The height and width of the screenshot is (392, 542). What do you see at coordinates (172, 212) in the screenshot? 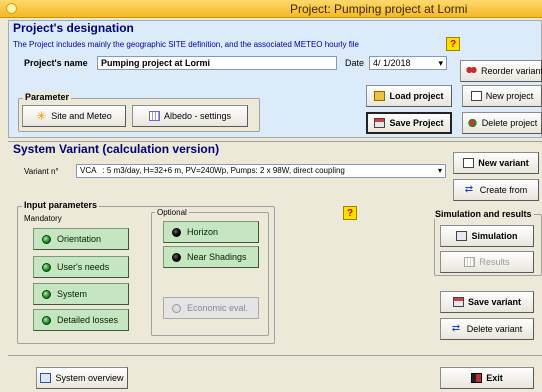
I see `optional-title: Optional` at bounding box center [172, 212].